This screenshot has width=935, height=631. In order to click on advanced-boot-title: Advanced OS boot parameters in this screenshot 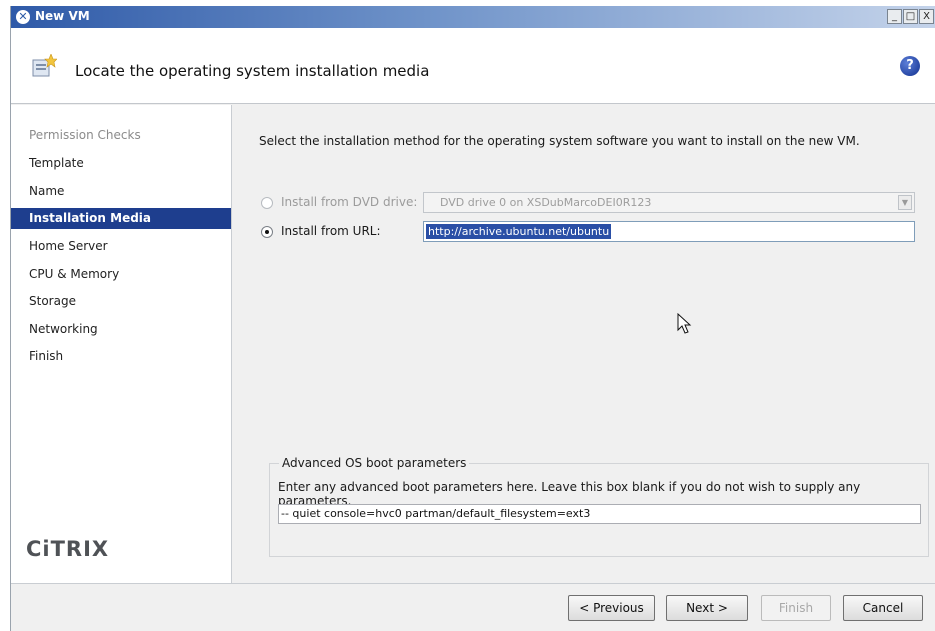, I will do `click(374, 463)`.